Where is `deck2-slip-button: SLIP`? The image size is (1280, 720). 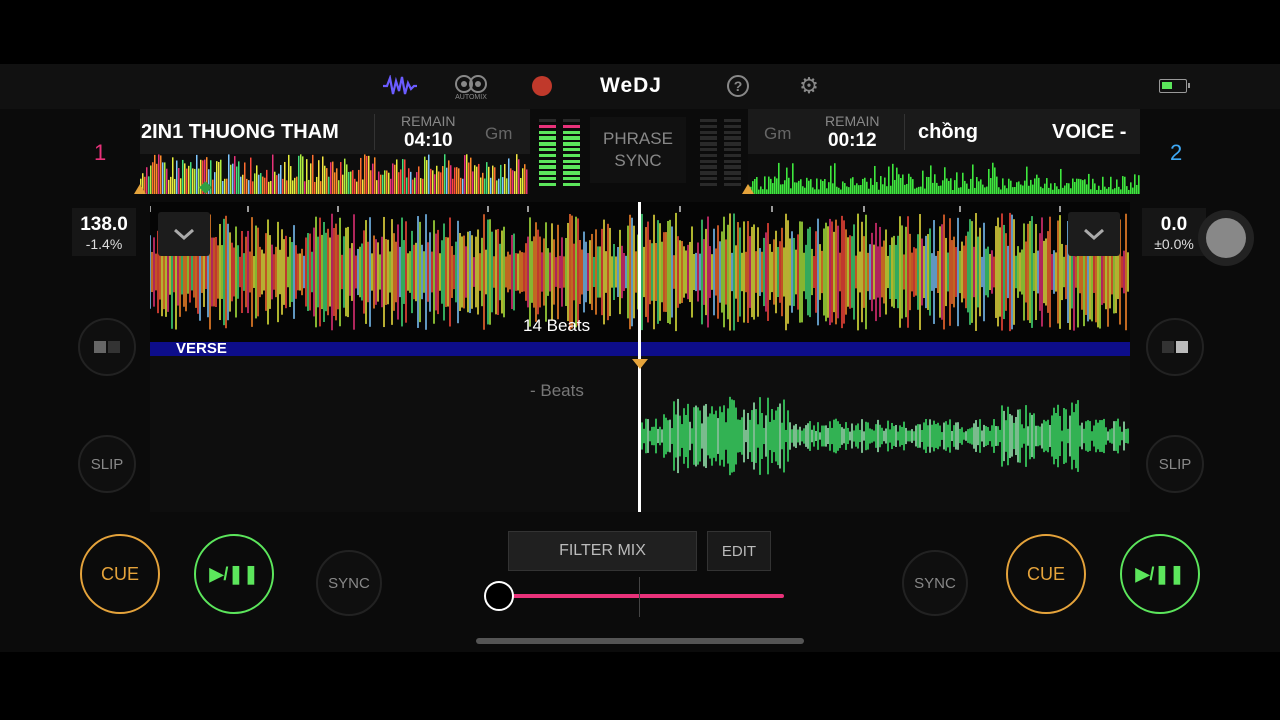 deck2-slip-button: SLIP is located at coordinates (1175, 464).